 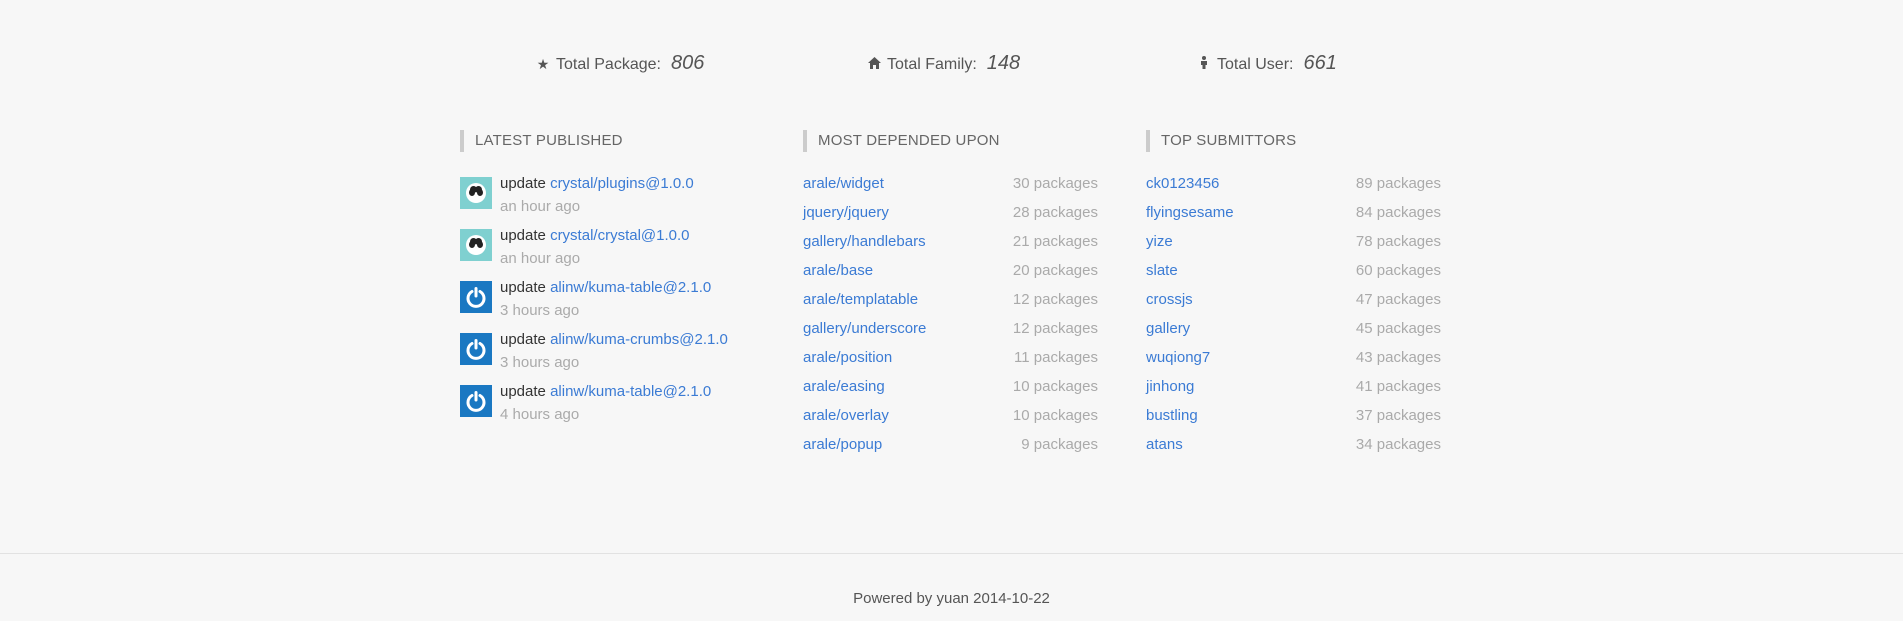 I want to click on footer-text: Powered by yuan 2014-10-22, so click(x=951, y=598).